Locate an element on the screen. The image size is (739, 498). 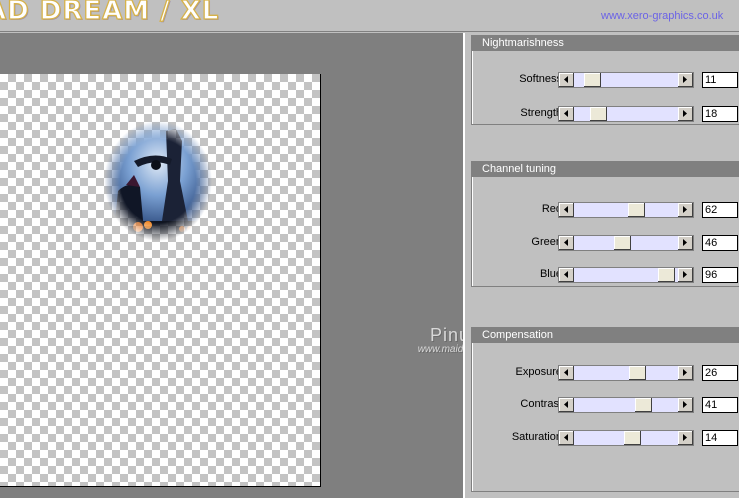
slider-row-saturation: Saturation 14 is located at coordinates (605, 438).